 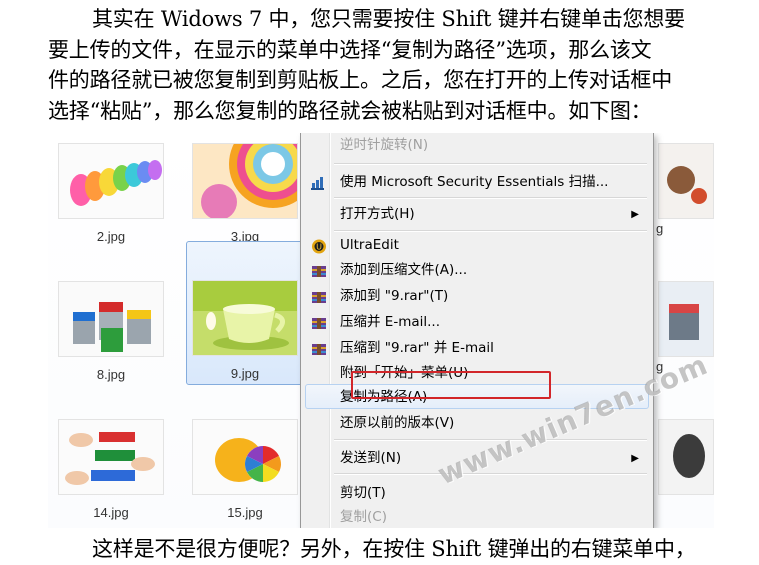 I want to click on file-item-2jpg: 2.jpg, so click(x=111, y=197).